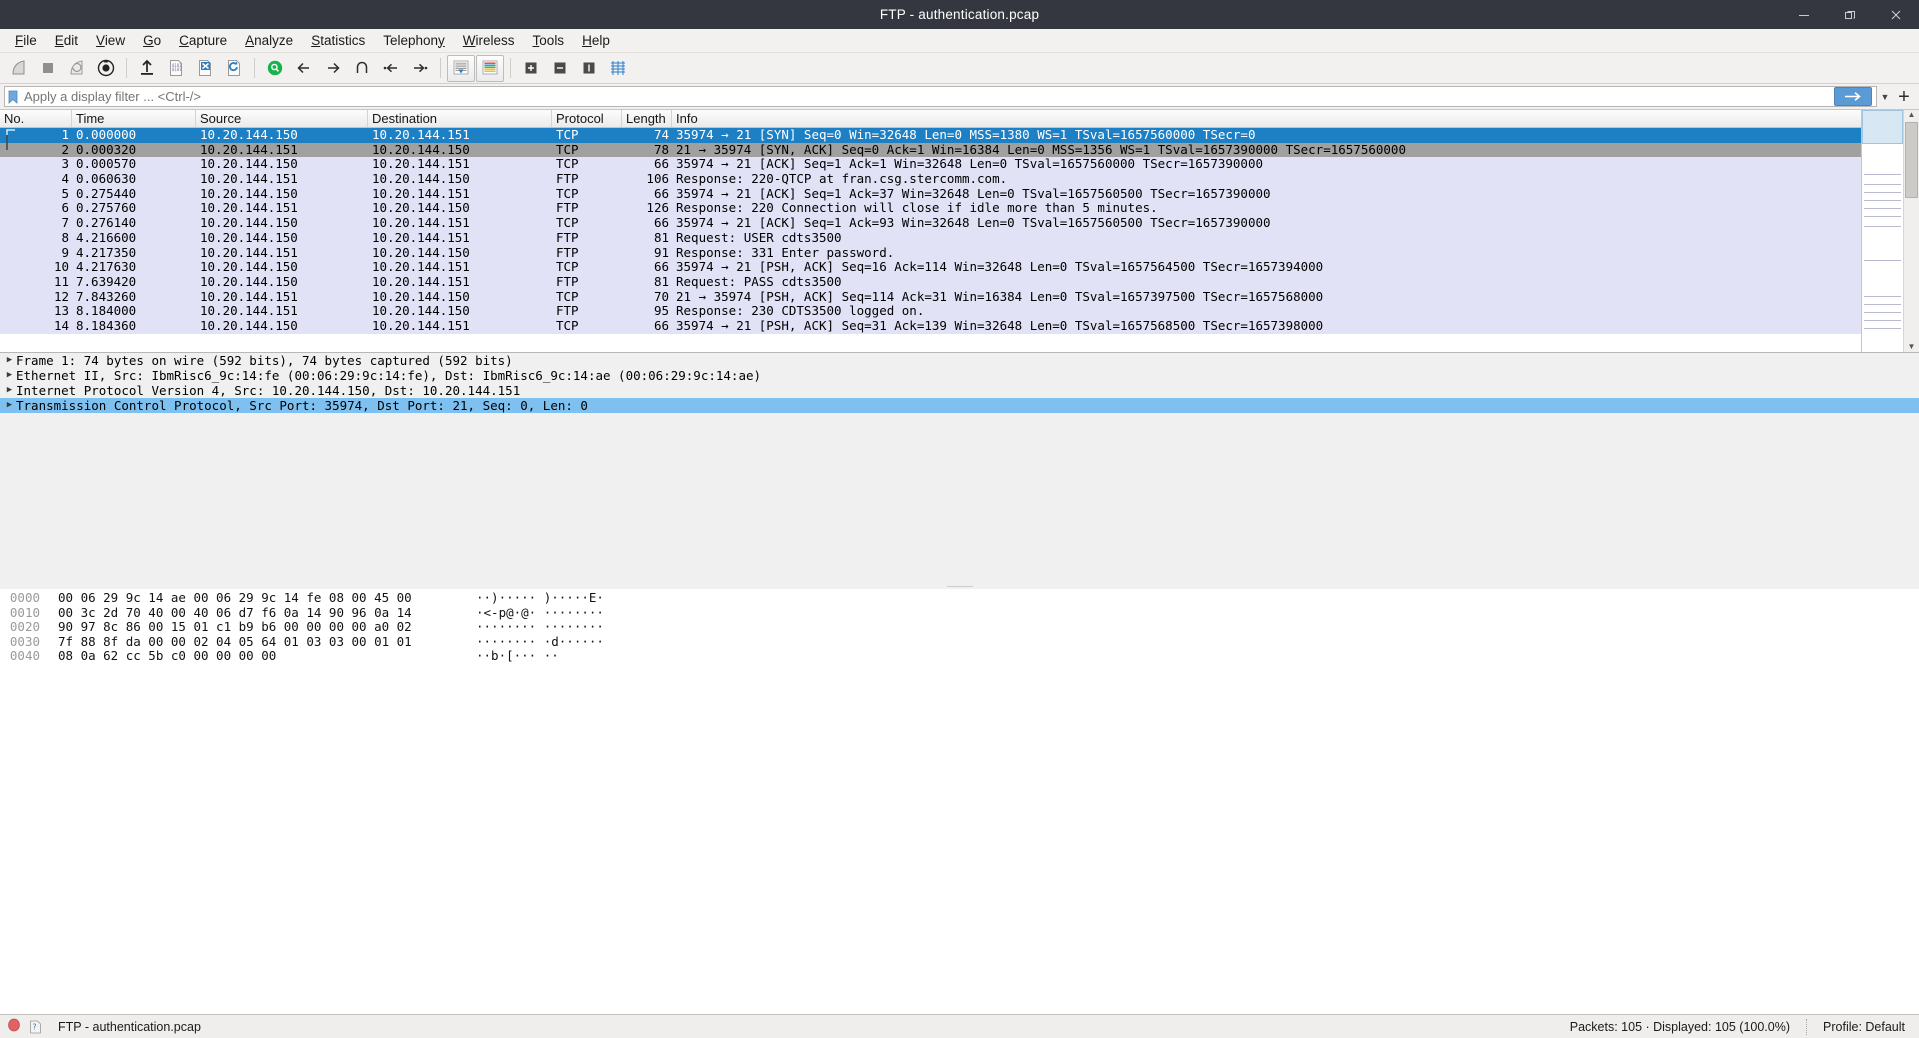 This screenshot has height=1038, width=1919. What do you see at coordinates (13, 96) in the screenshot?
I see `bookmark-icon` at bounding box center [13, 96].